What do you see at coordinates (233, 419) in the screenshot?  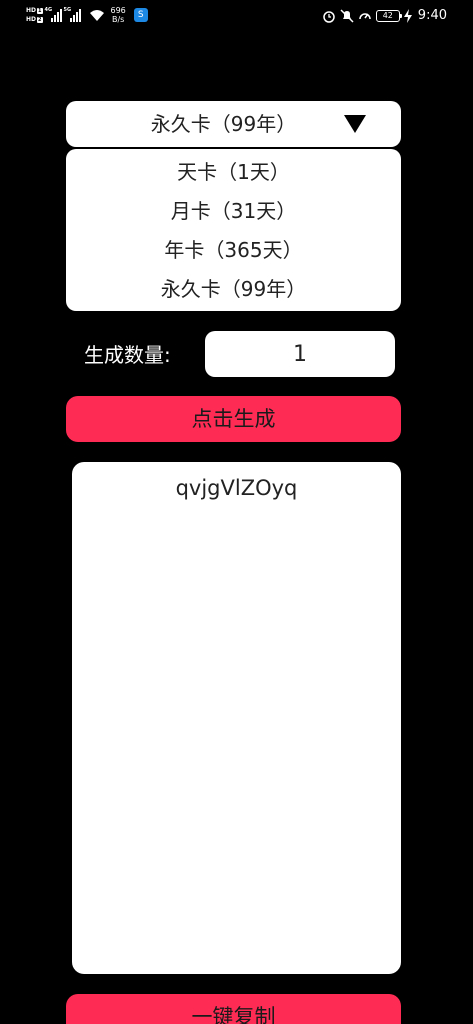 I see `generate-button: 点击生成` at bounding box center [233, 419].